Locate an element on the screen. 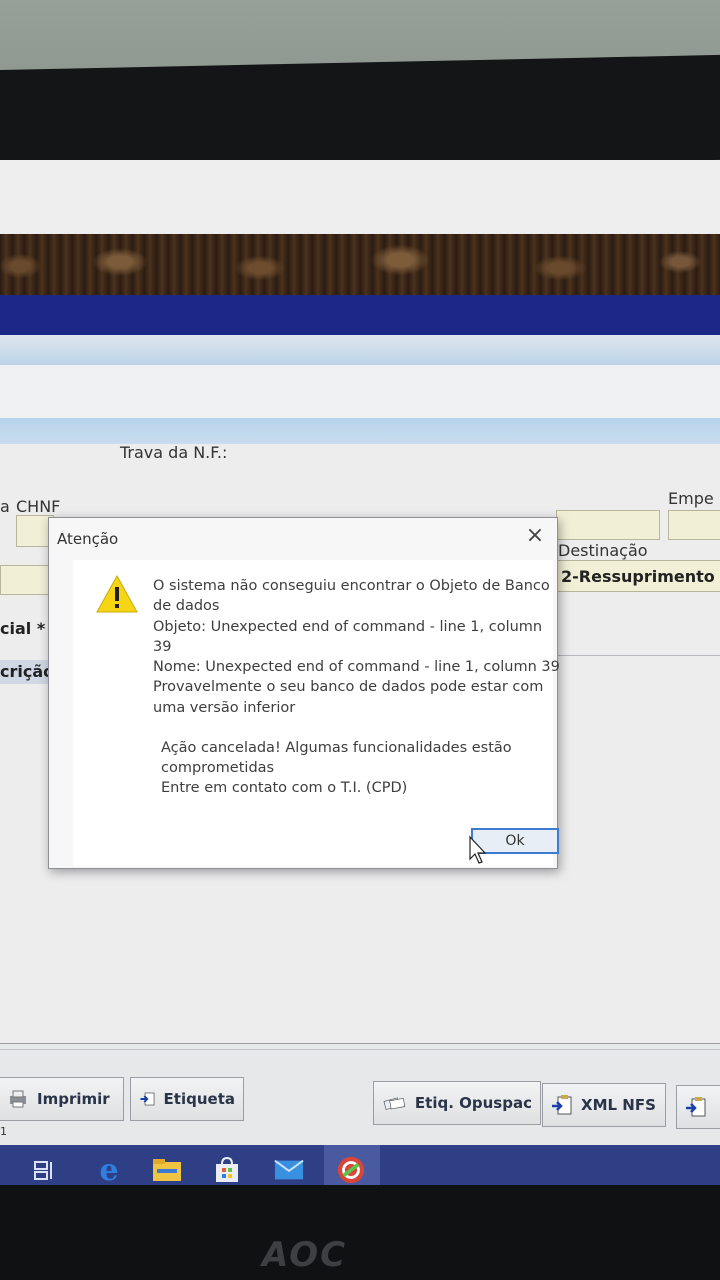  message-line: Entre em contato com o T.I. (CPD) is located at coordinates (284, 788).